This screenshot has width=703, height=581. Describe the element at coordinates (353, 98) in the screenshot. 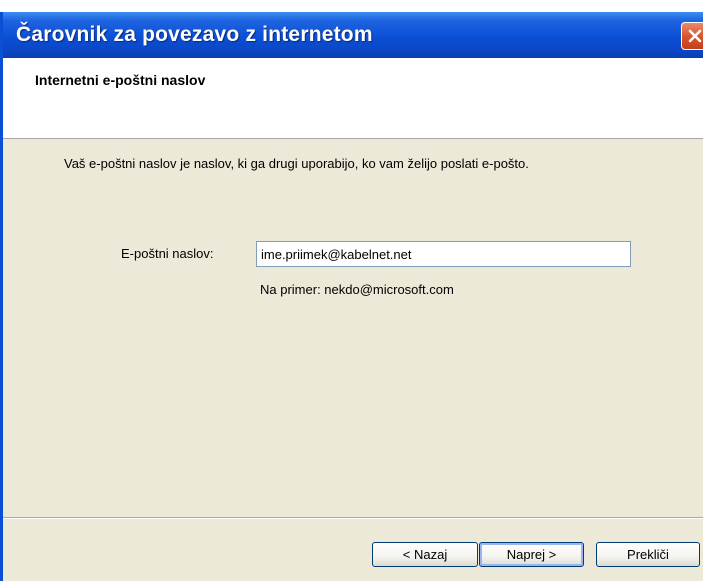

I see `wizard-header: Internetni e-poštni naslov` at that location.